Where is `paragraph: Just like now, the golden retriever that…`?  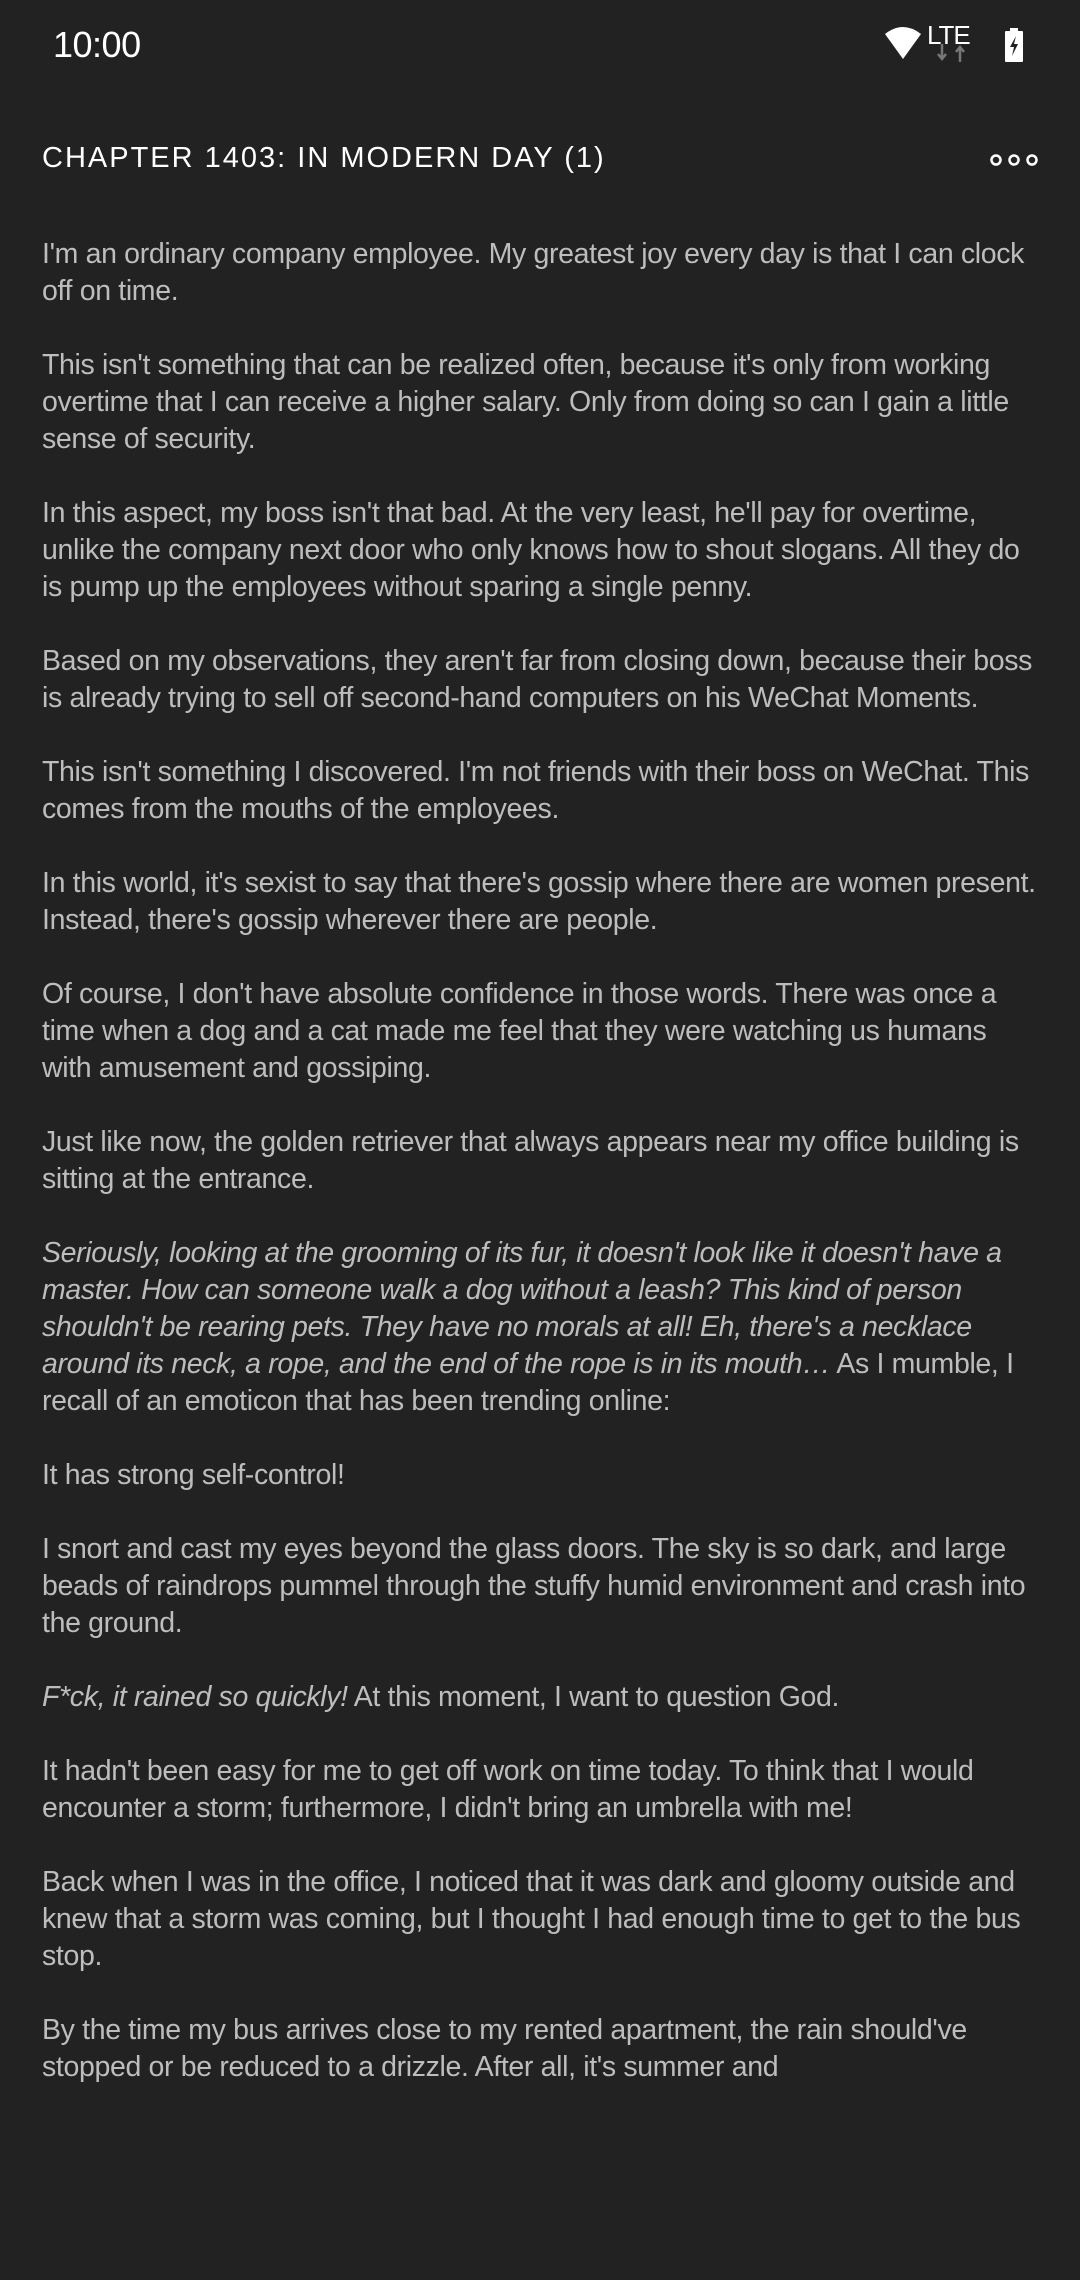 paragraph: Just like now, the golden retriever that… is located at coordinates (542, 1161).